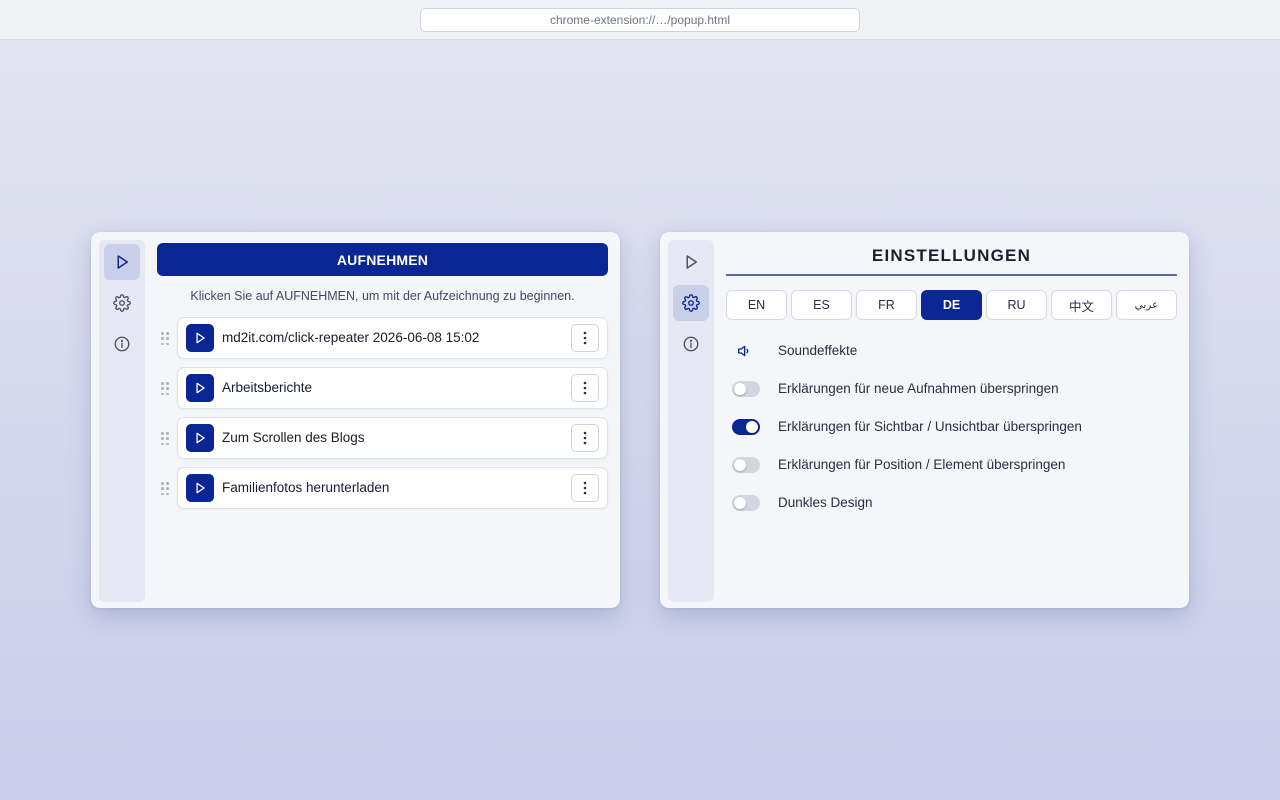 This screenshot has width=1280, height=800. What do you see at coordinates (1146, 305) in the screenshot?
I see `lang-ar-button: عربي` at bounding box center [1146, 305].